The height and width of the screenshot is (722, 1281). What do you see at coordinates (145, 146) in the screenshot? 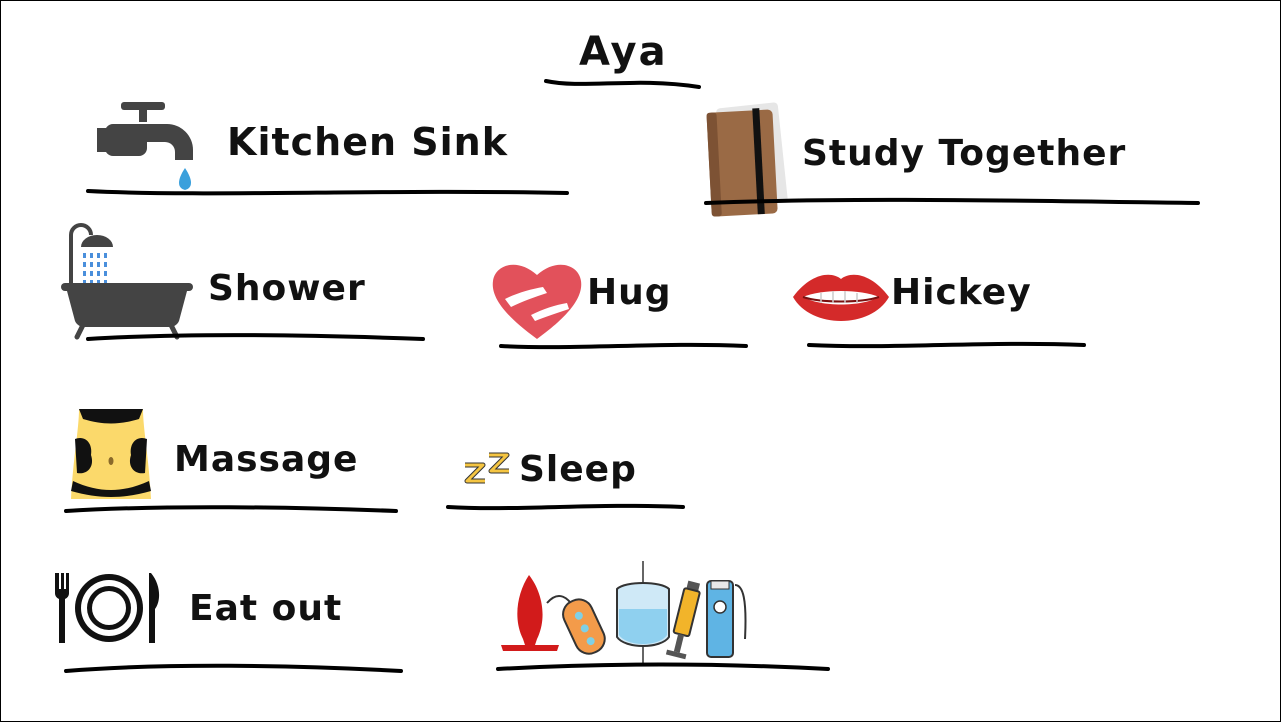
I see `faucet-icon` at bounding box center [145, 146].